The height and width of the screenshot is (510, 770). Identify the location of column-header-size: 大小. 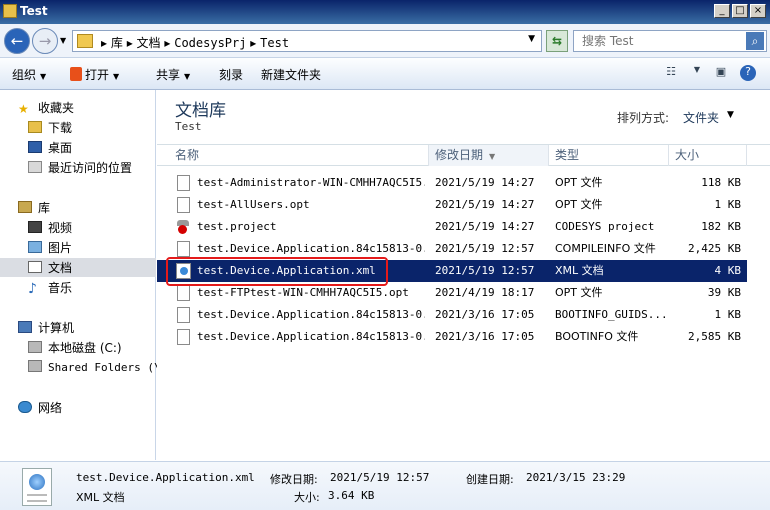
(708, 155).